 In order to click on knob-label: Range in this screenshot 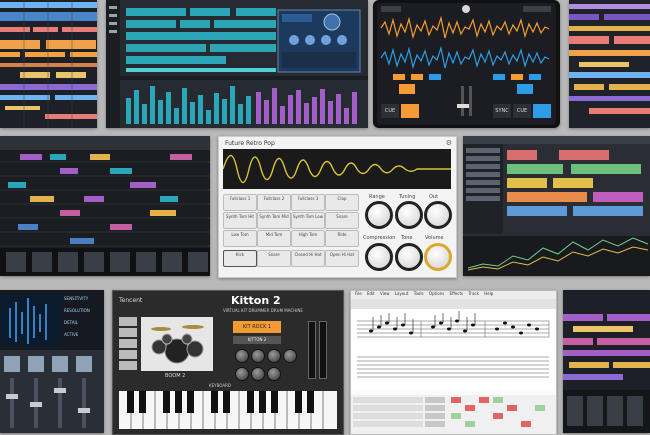, I will do `click(377, 197)`.